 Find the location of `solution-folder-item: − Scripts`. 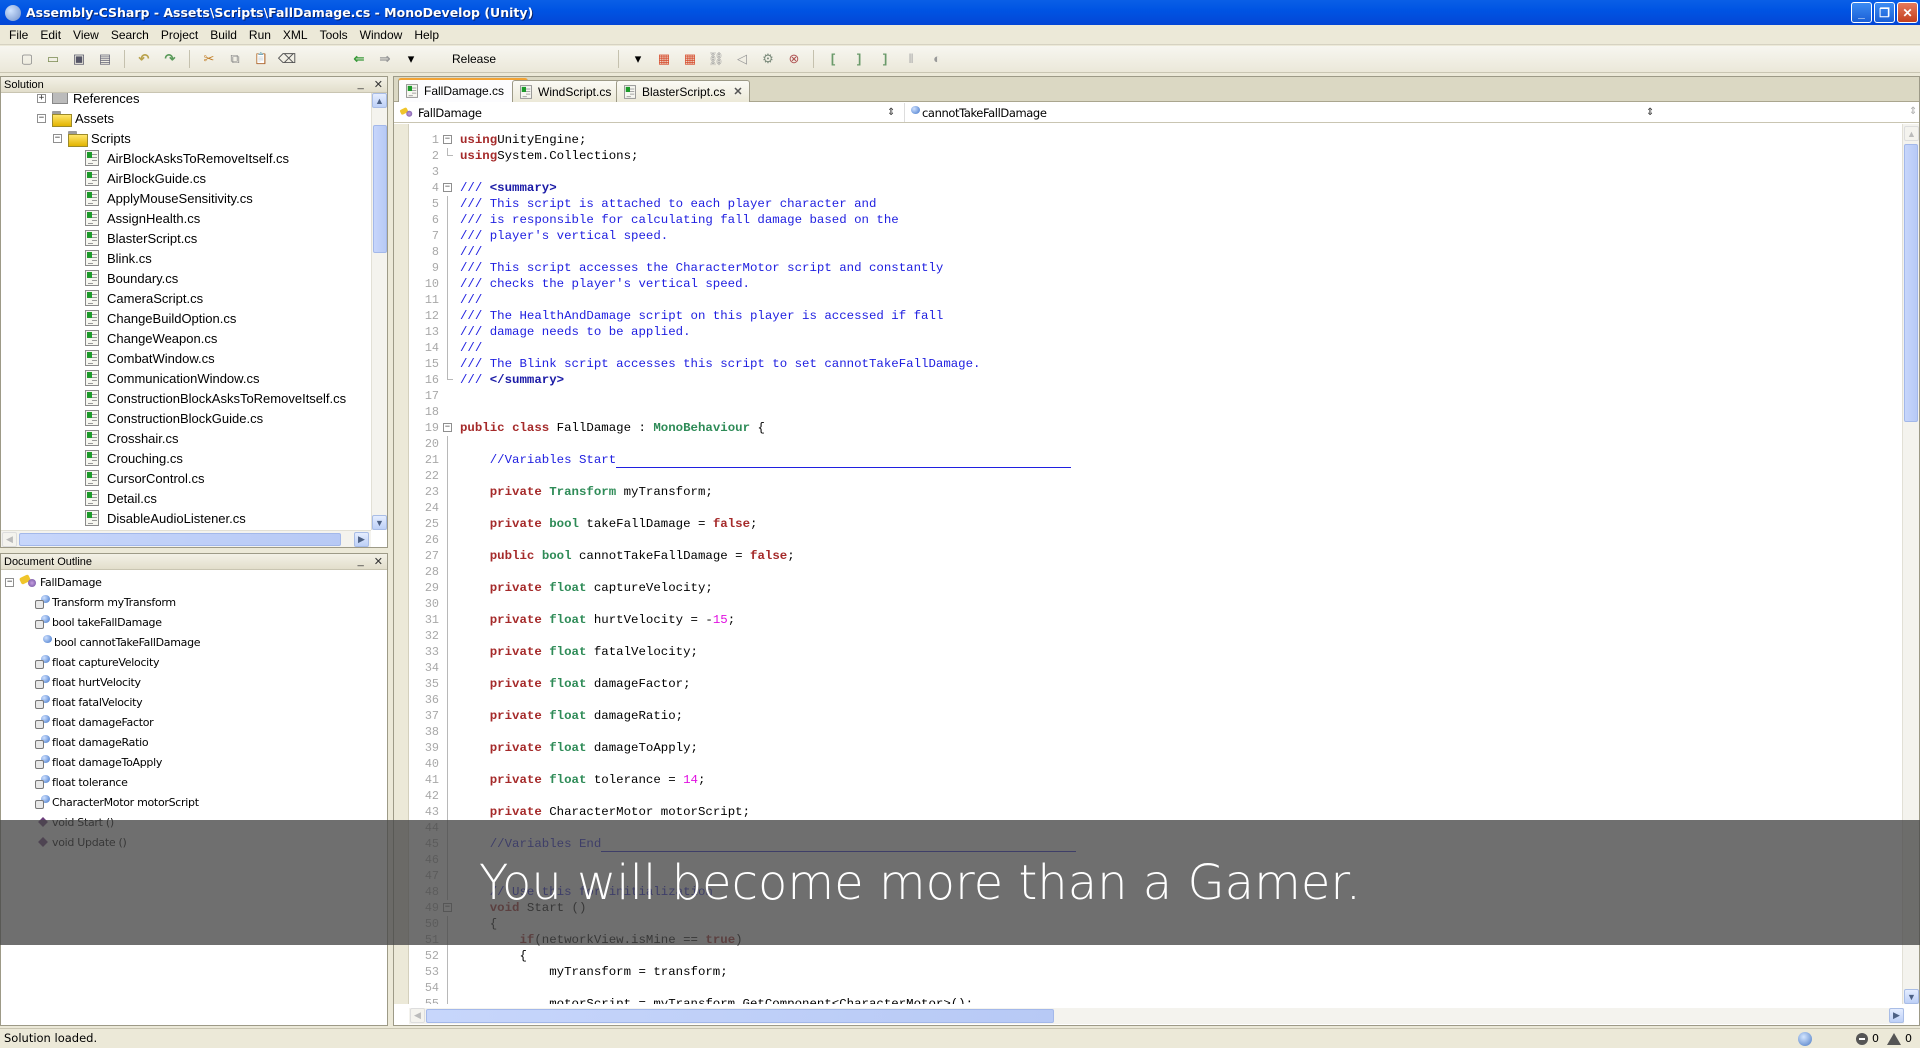

solution-folder-item: − Scripts is located at coordinates (92, 138).